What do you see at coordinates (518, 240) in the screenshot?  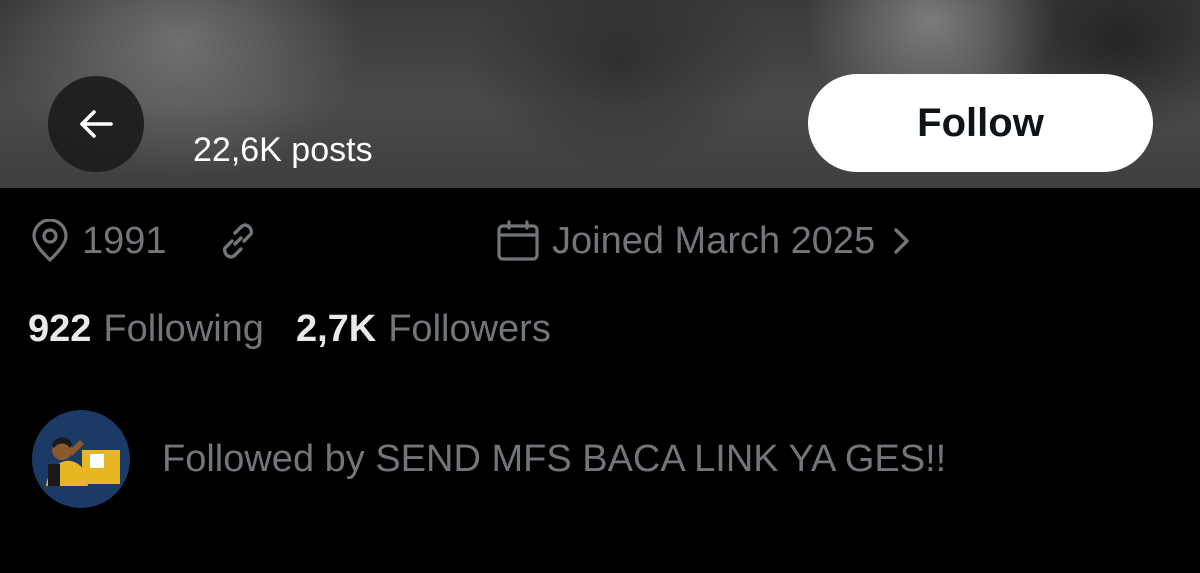 I see `calendar-icon` at bounding box center [518, 240].